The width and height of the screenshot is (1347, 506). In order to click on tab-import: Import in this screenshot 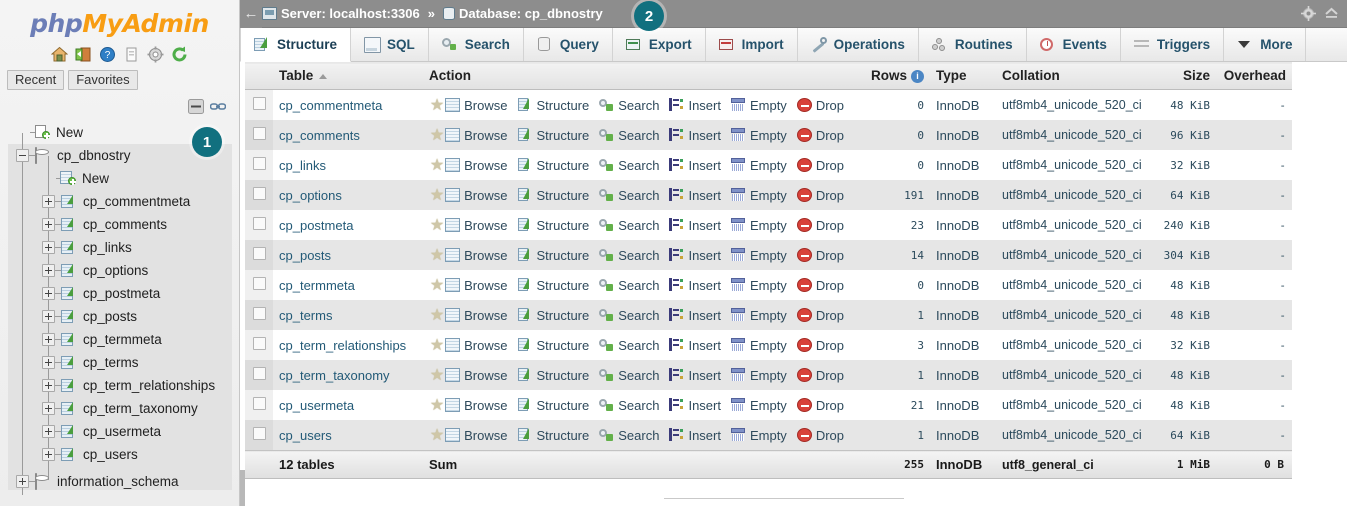, I will do `click(751, 44)`.